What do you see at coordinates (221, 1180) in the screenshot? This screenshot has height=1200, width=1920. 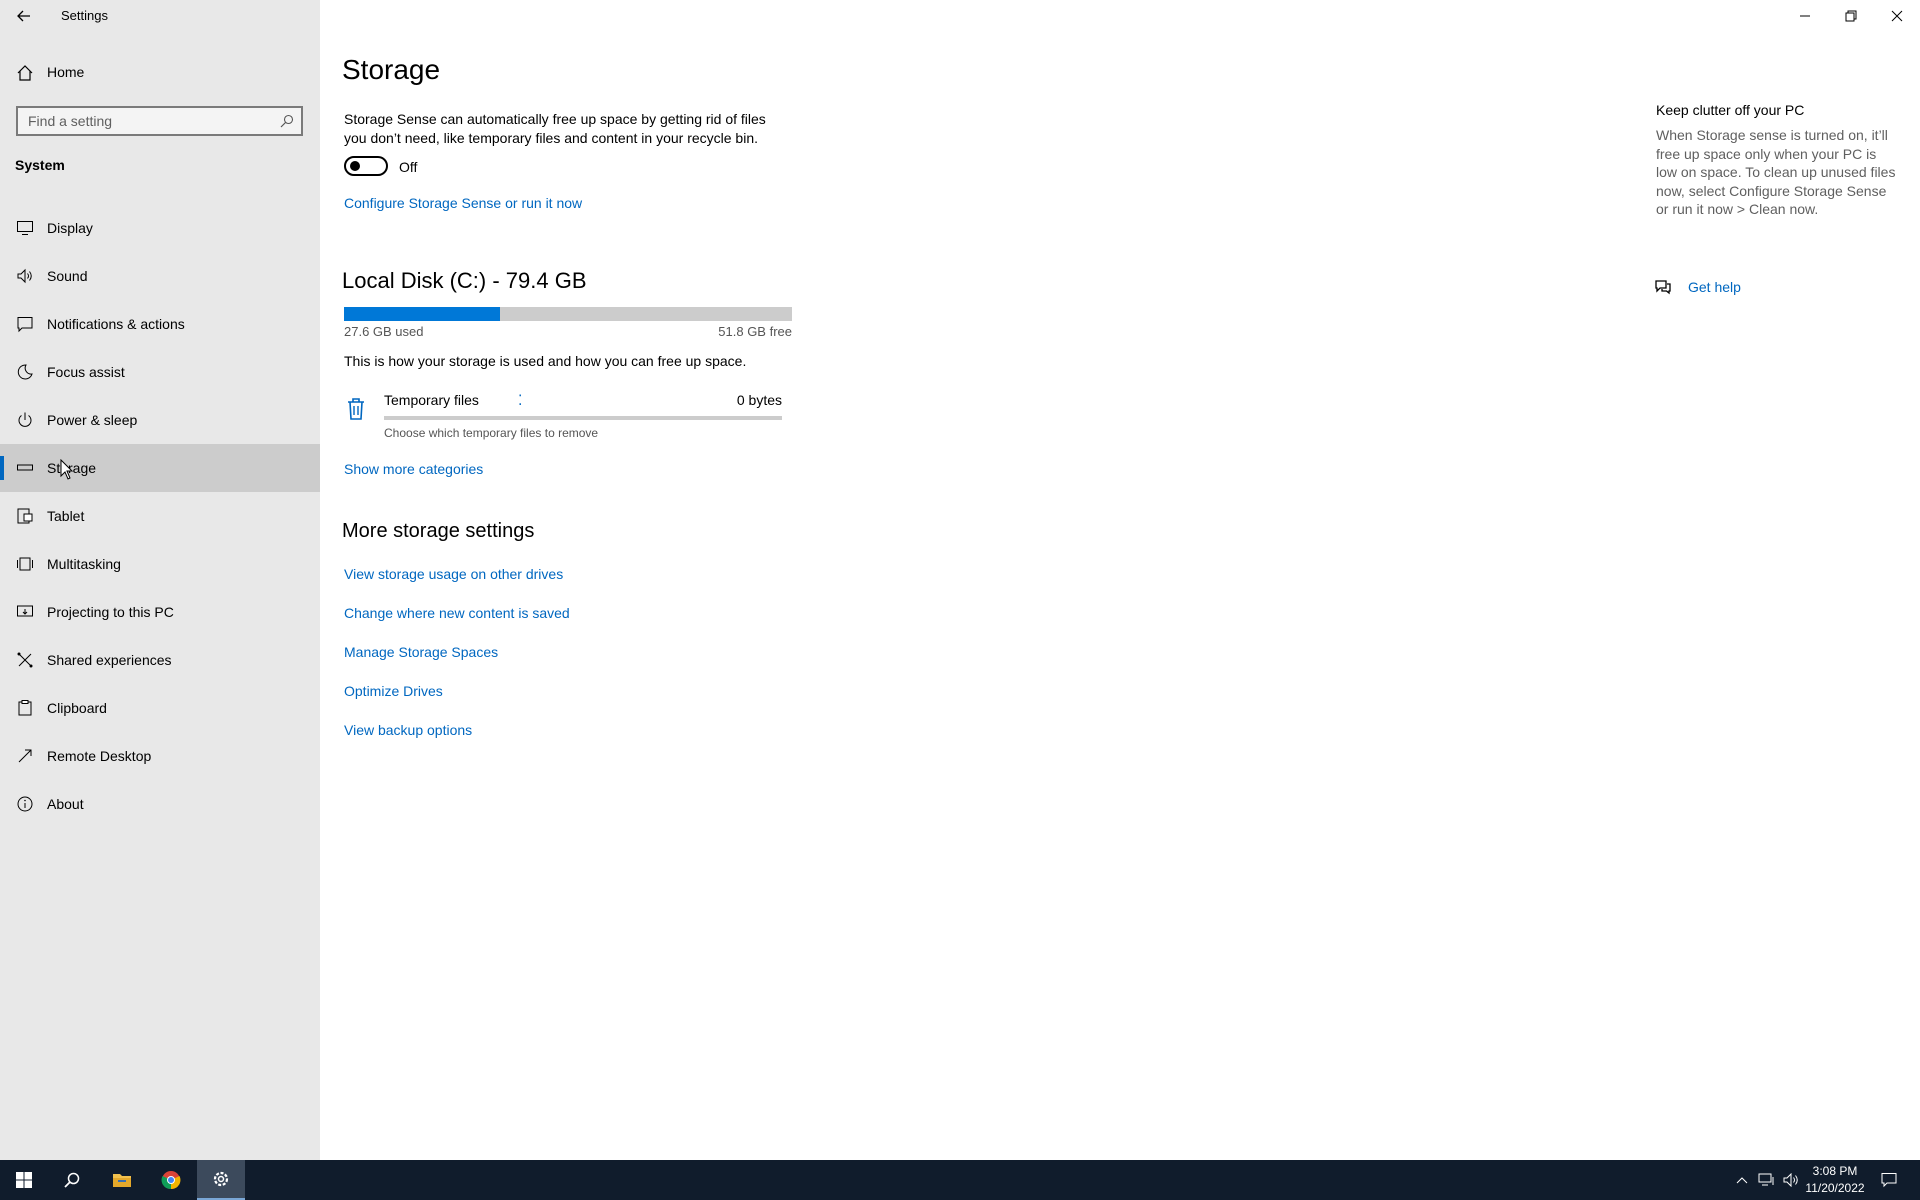 I see `settings-gear-icon` at bounding box center [221, 1180].